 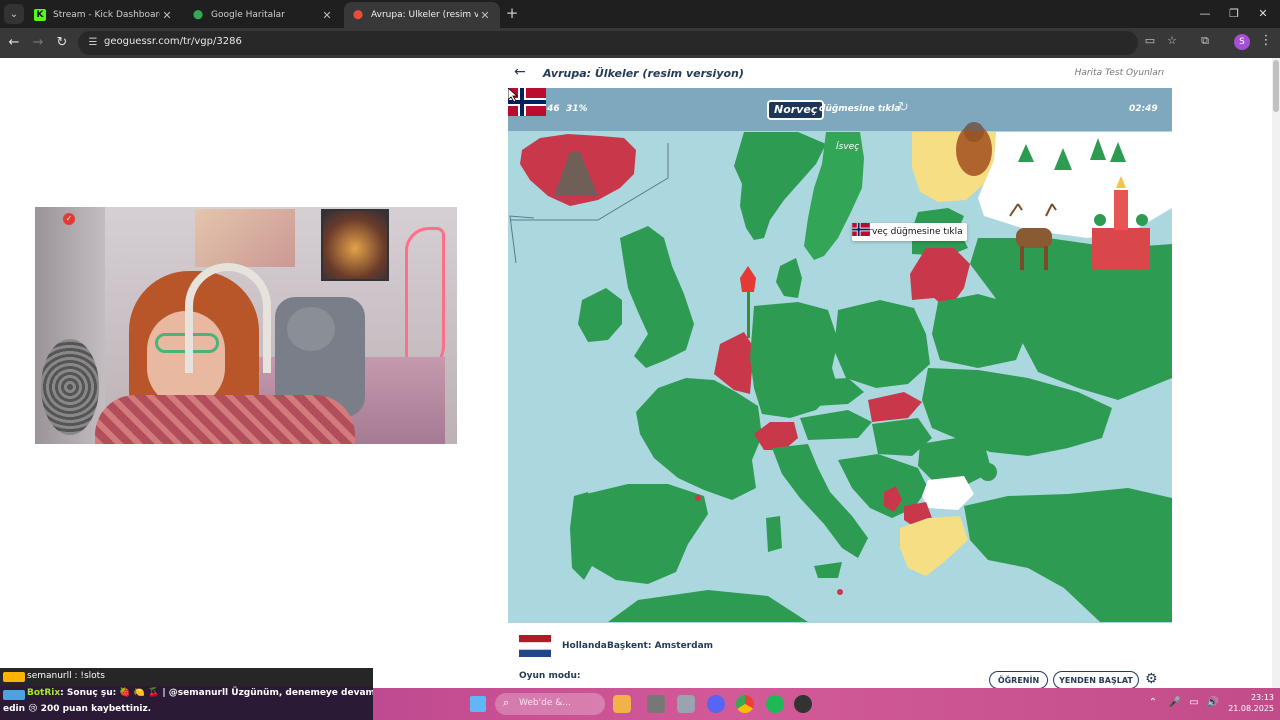 I want to click on maximize-icon: ❐, so click(x=1234, y=14).